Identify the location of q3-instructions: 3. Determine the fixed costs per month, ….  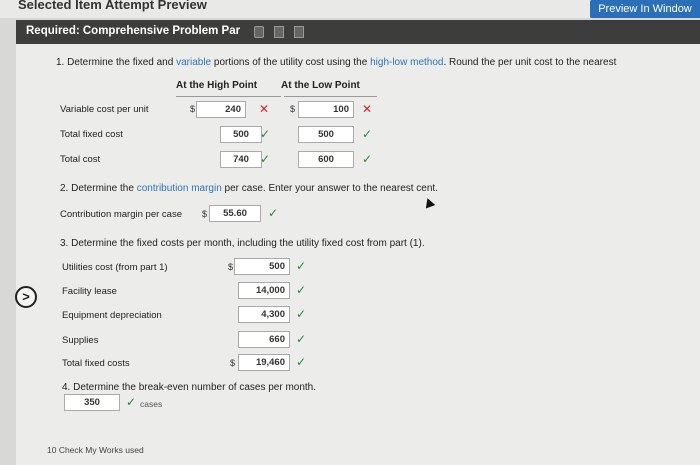
(242, 243).